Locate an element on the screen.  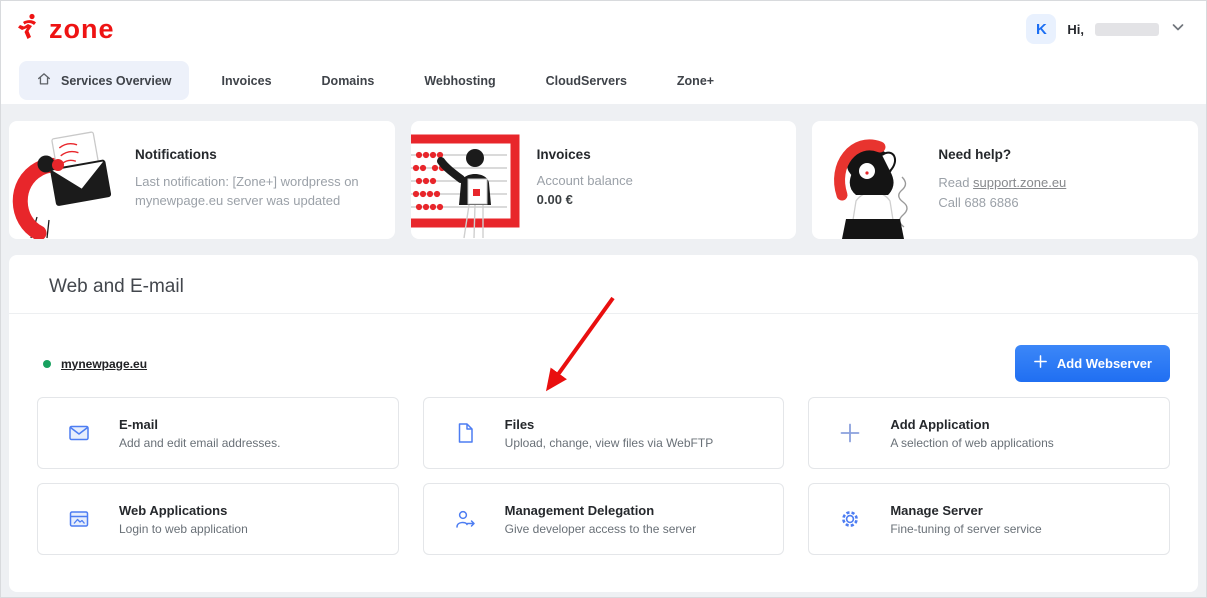
invoices-card: Invoices Account balance 0.00 € is located at coordinates (603, 180).